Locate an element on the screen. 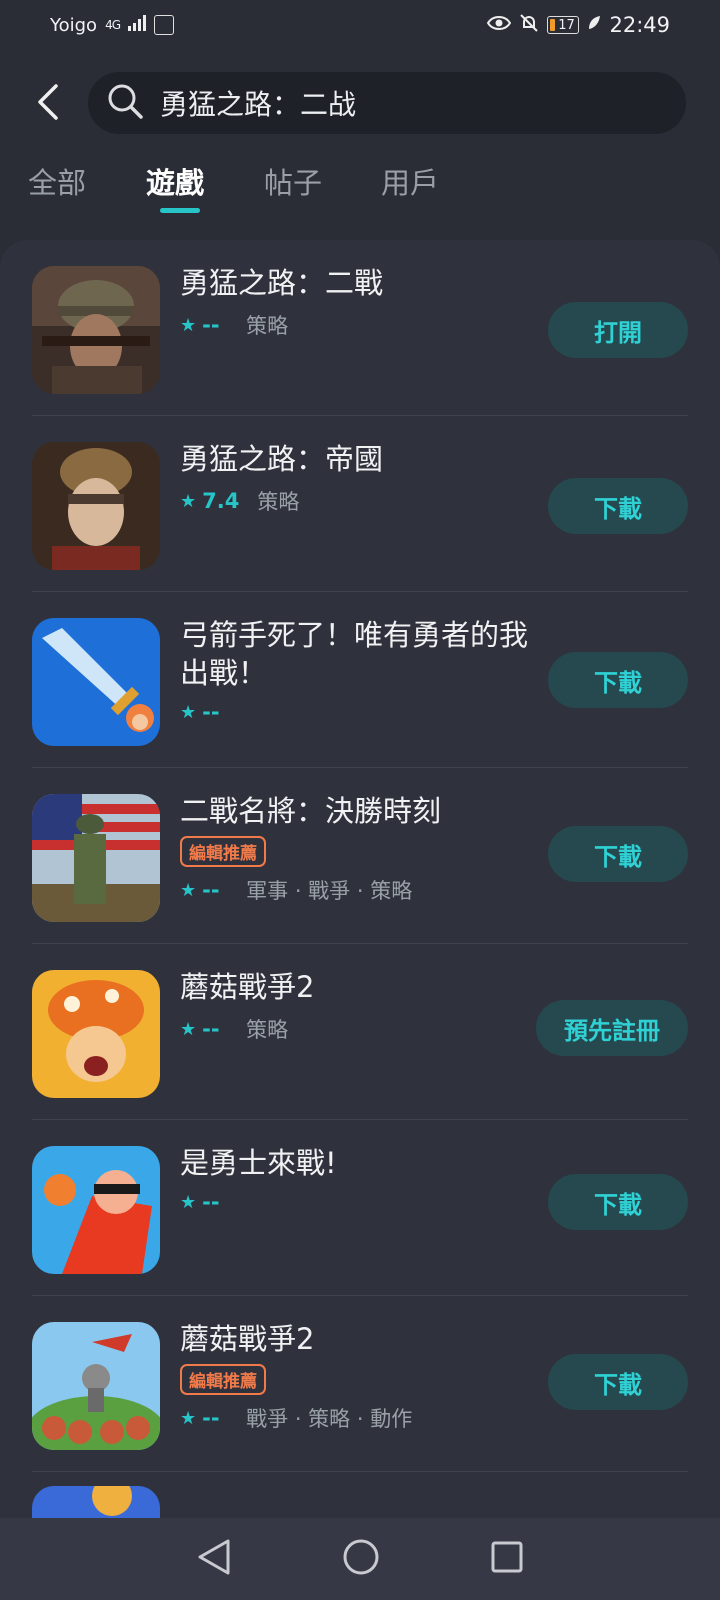  game-meta: ★ -- 戰爭 · 策略 · 動作 is located at coordinates (360, 1418).